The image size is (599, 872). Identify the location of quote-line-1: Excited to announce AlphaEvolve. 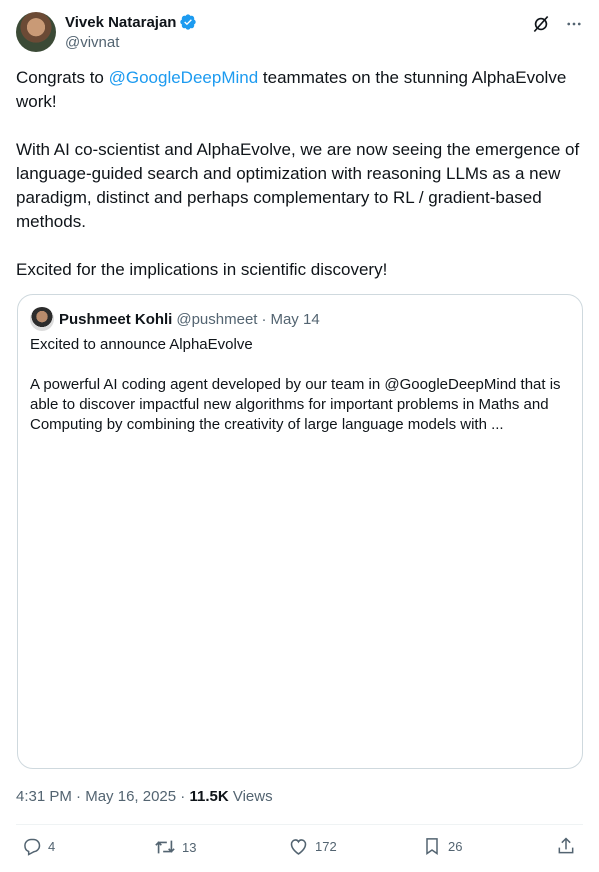
(141, 344).